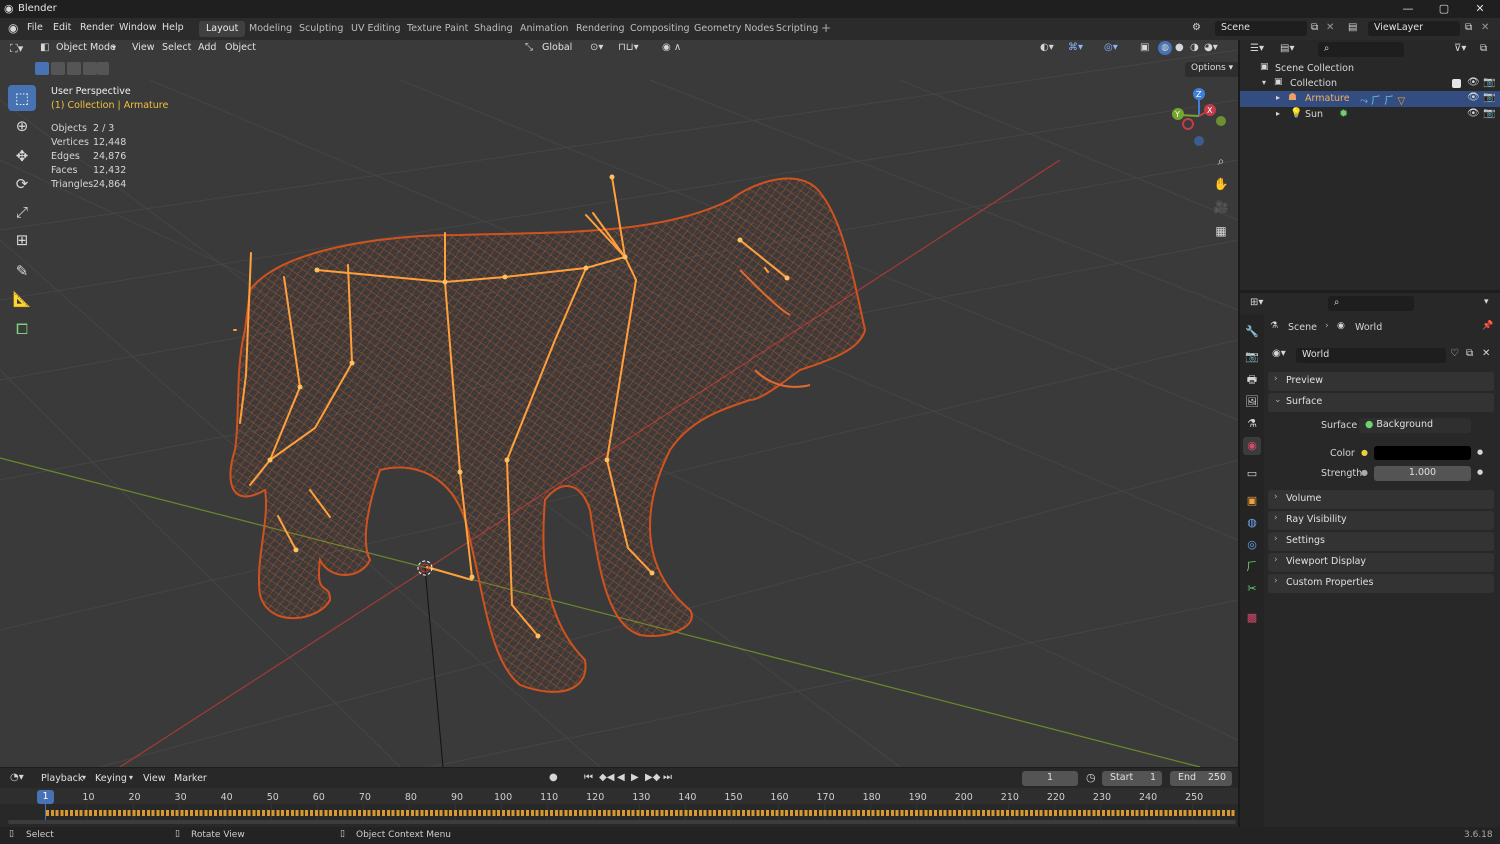 Image resolution: width=1500 pixels, height=844 pixels. Describe the element at coordinates (376, 29) in the screenshot. I see `tab-uv-editing: UV Editing` at that location.